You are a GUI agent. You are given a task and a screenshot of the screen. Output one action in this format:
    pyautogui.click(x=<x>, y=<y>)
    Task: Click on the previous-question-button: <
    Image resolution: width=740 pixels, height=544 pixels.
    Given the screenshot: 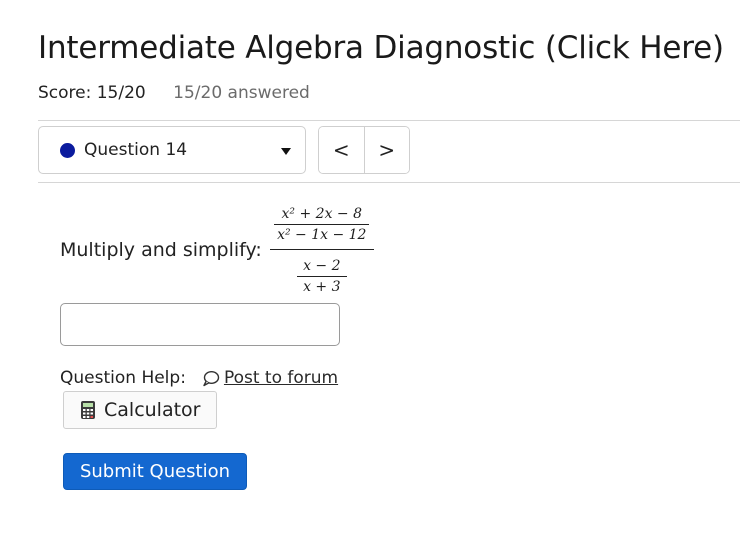 What is the action you would take?
    pyautogui.click(x=341, y=150)
    